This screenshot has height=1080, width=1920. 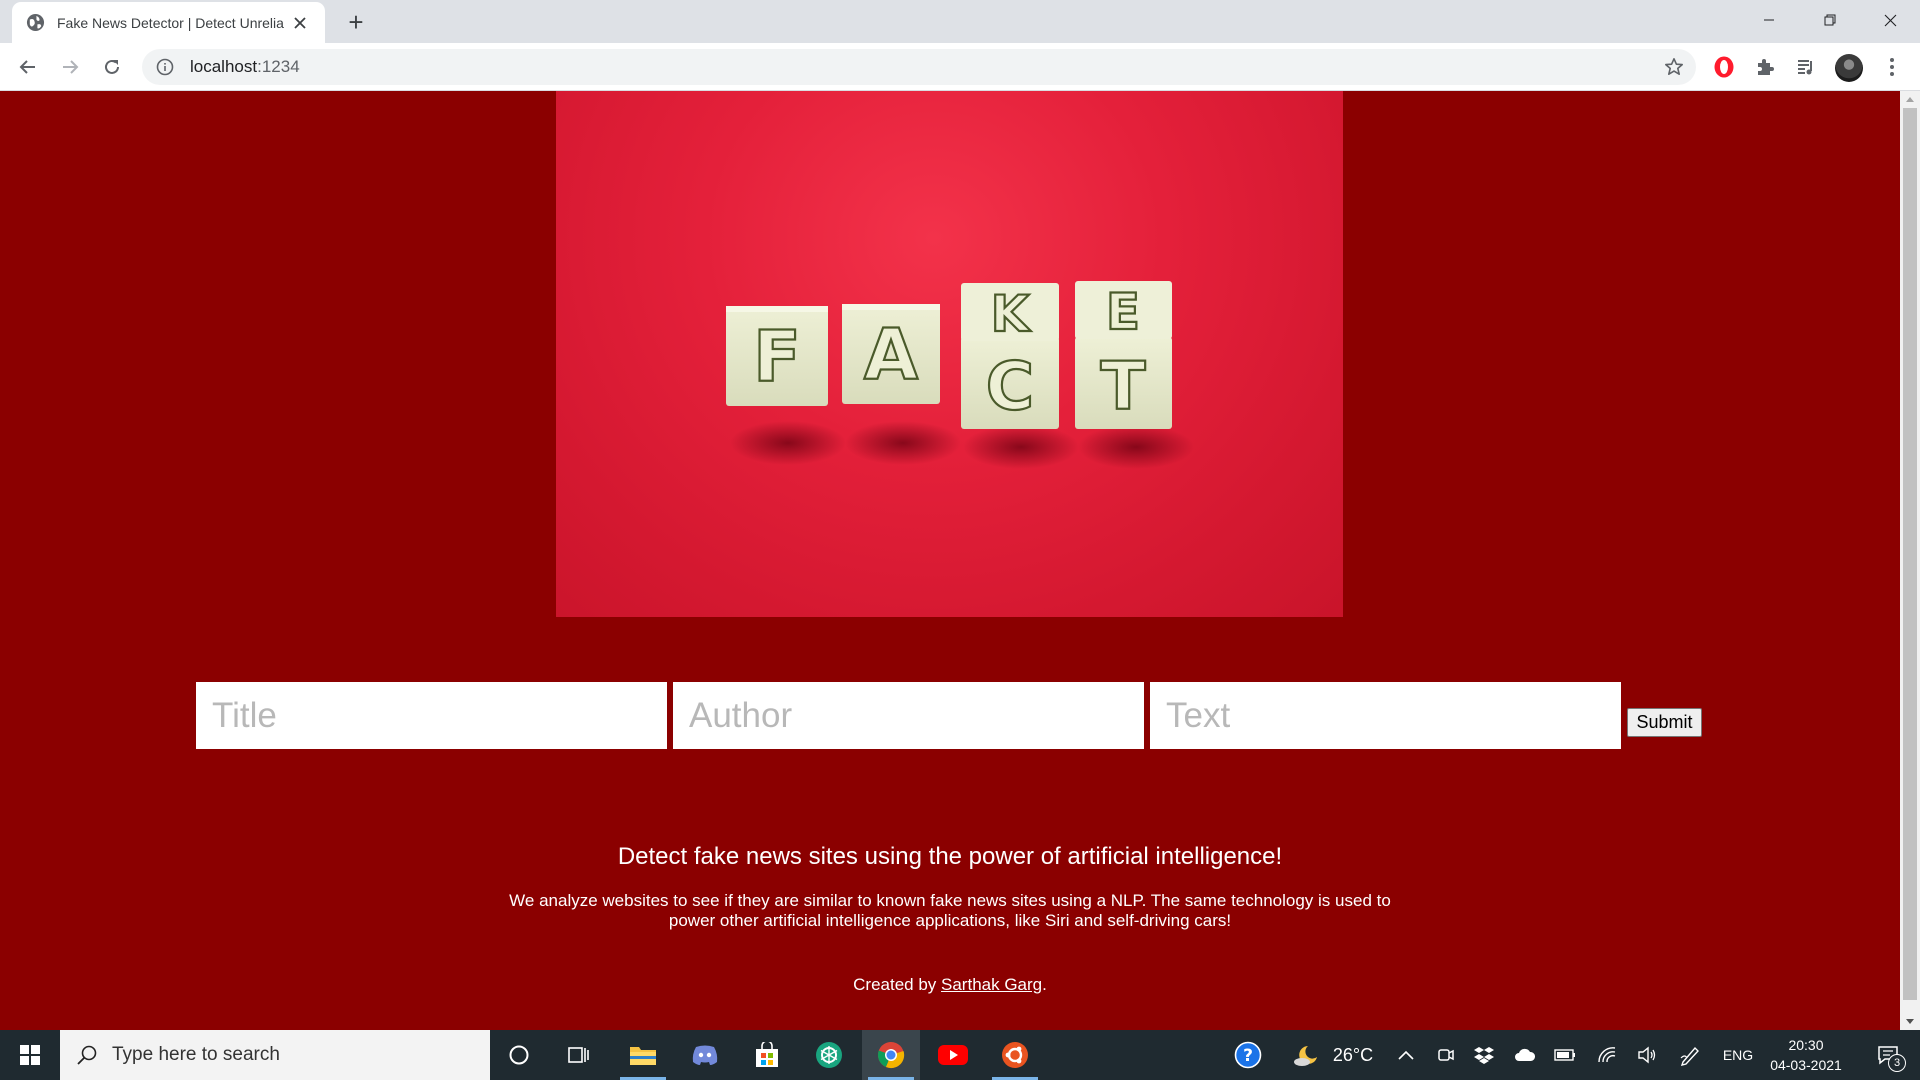 I want to click on letter-k: K, so click(x=1011, y=314).